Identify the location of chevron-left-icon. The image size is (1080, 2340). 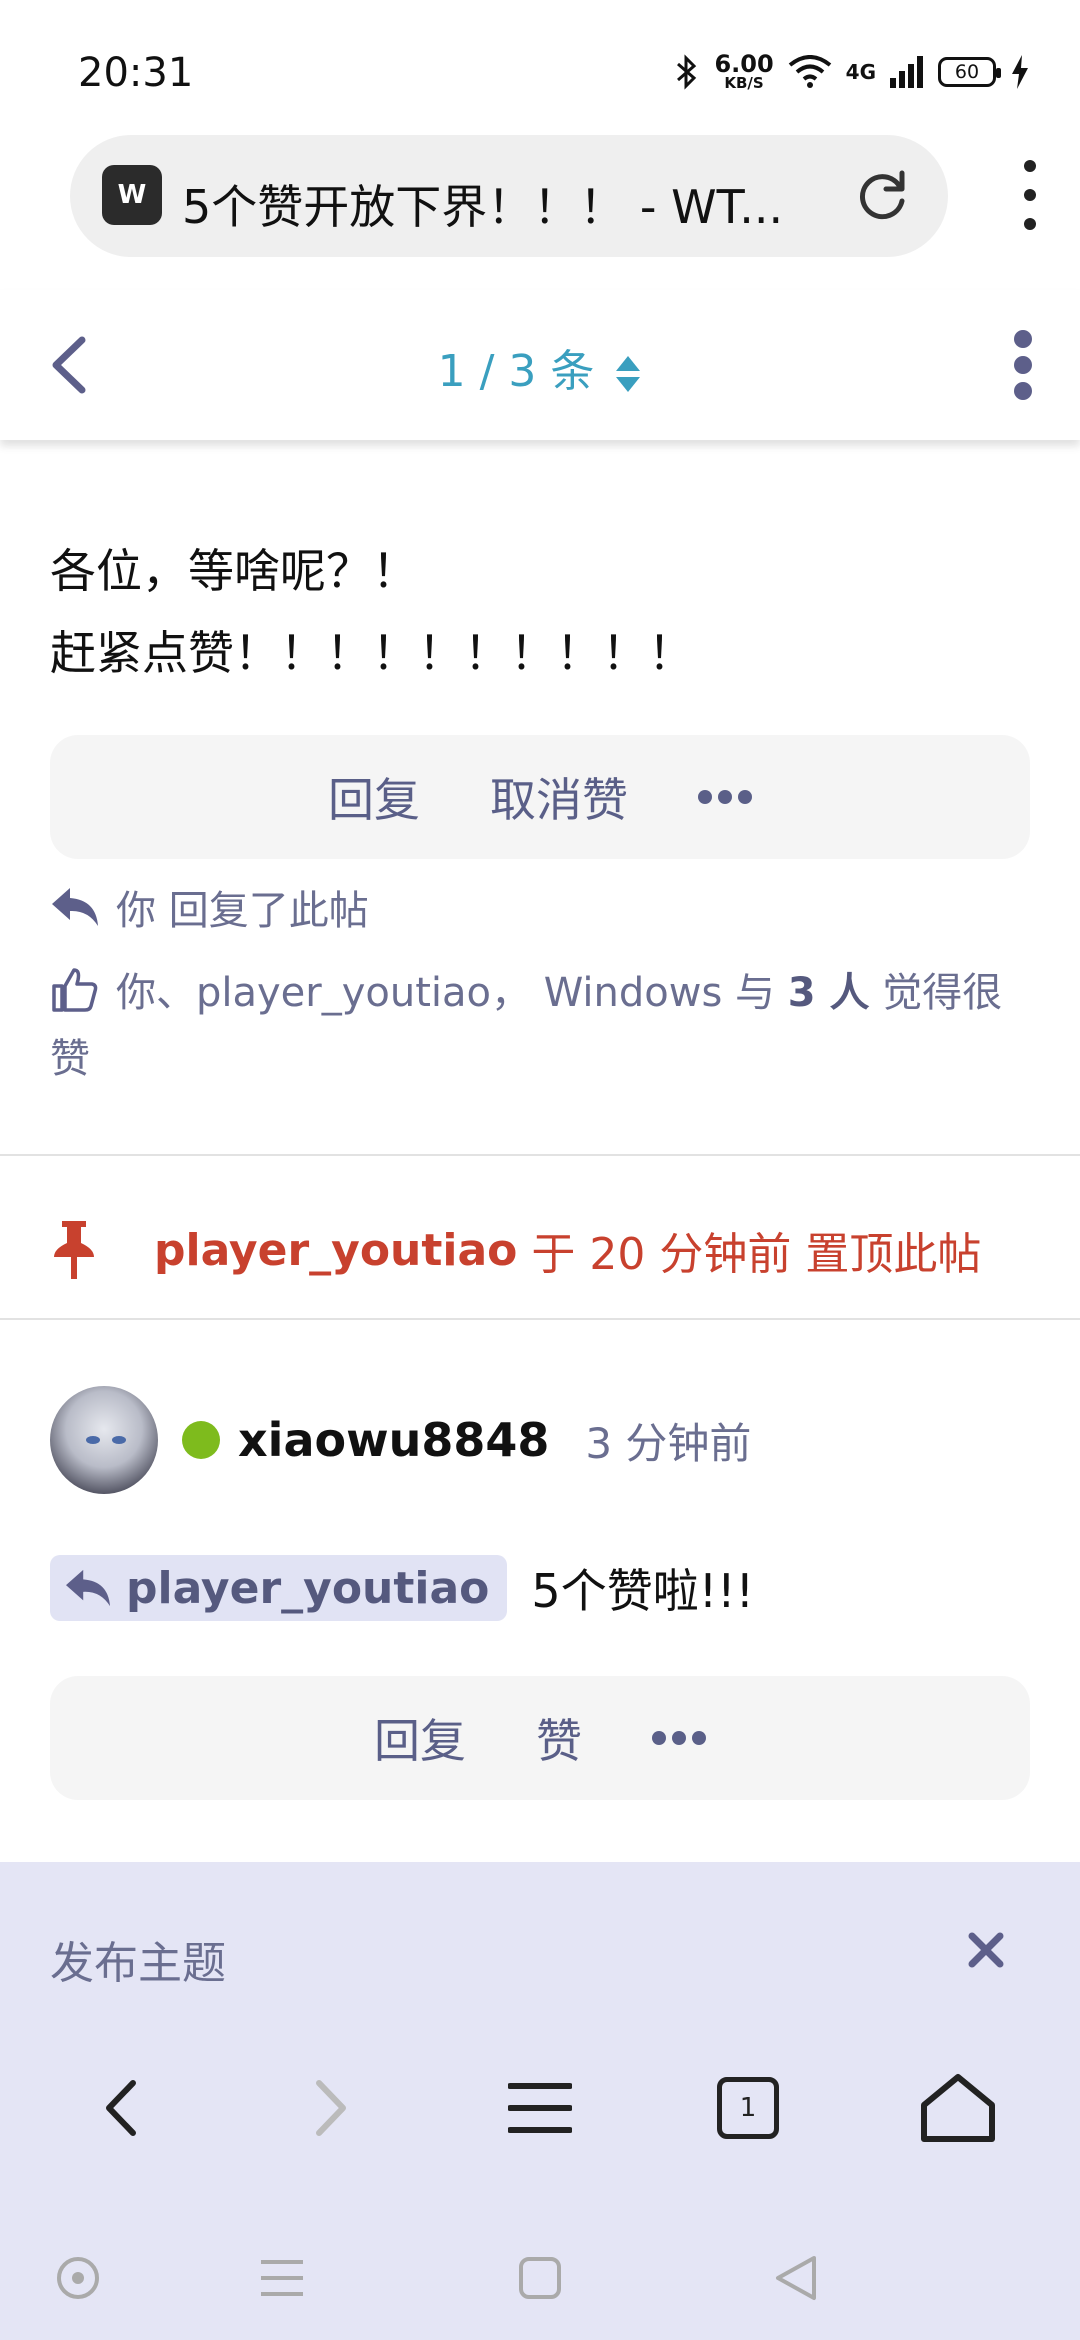
(121, 2108).